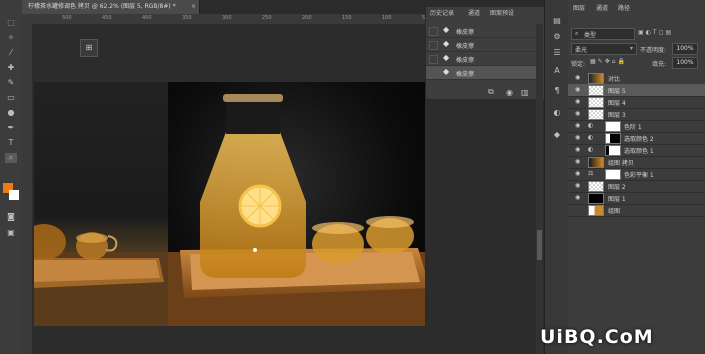 The height and width of the screenshot is (354, 705). I want to click on screen-mode-icon: ▣, so click(11, 233).